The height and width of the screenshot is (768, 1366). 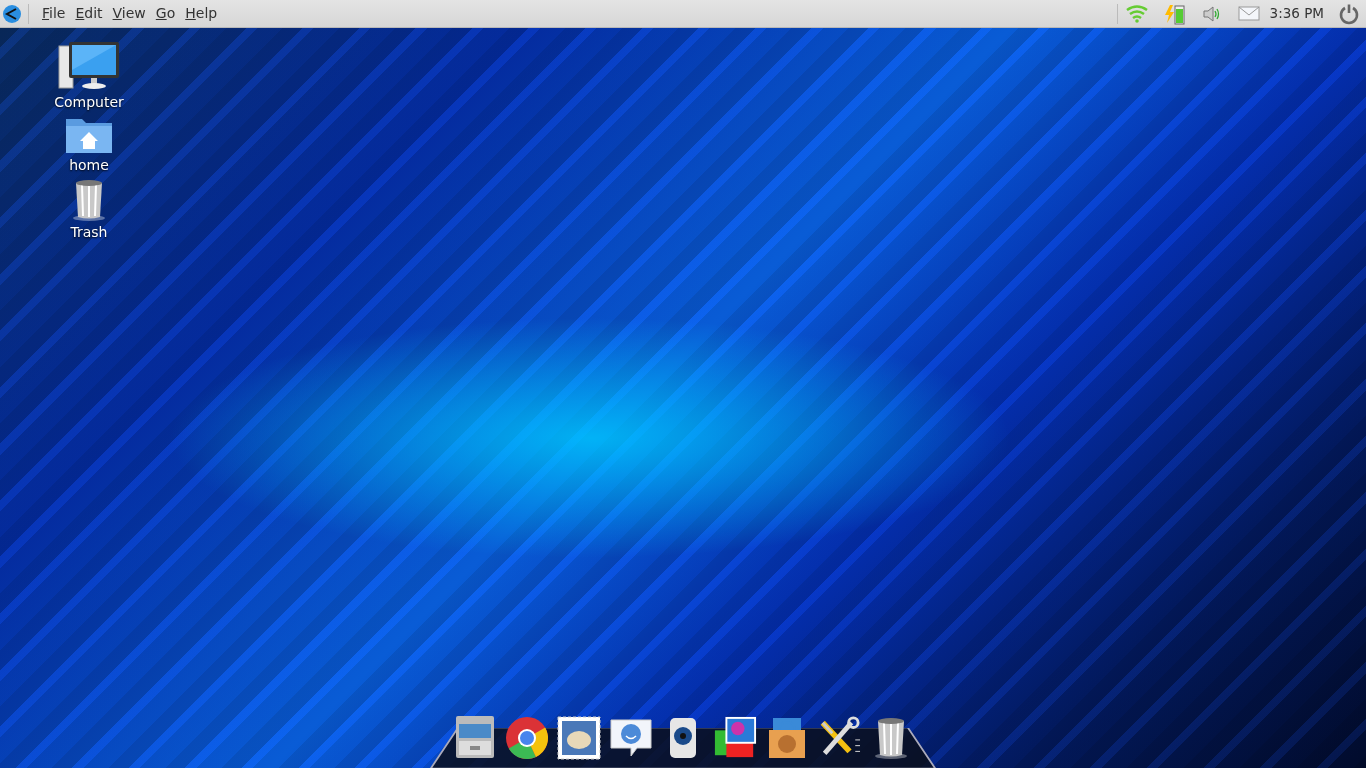 What do you see at coordinates (89, 165) in the screenshot?
I see `desktop-icon-label: home` at bounding box center [89, 165].